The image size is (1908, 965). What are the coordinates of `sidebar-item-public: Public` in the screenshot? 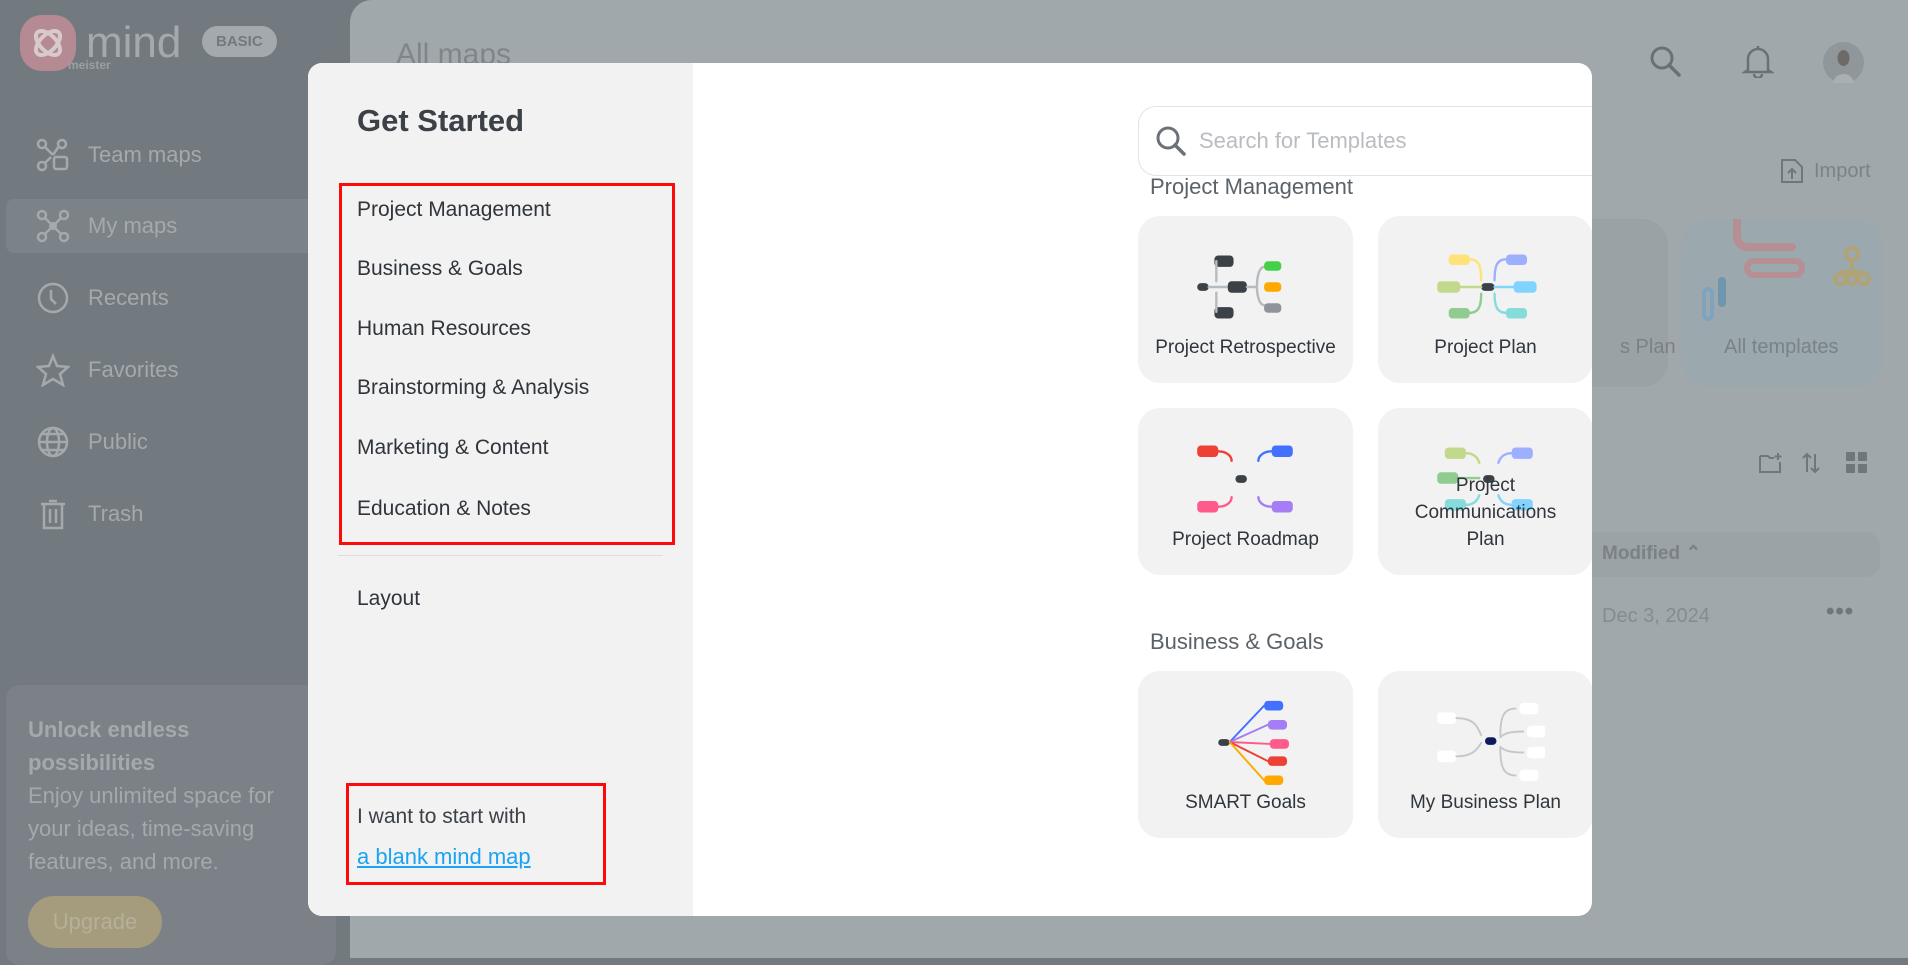 It's located at (176, 442).